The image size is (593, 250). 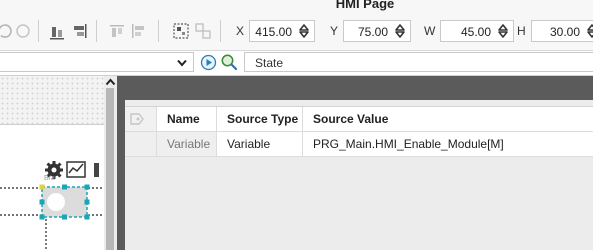 I want to click on column-header-name: Name, so click(x=187, y=119).